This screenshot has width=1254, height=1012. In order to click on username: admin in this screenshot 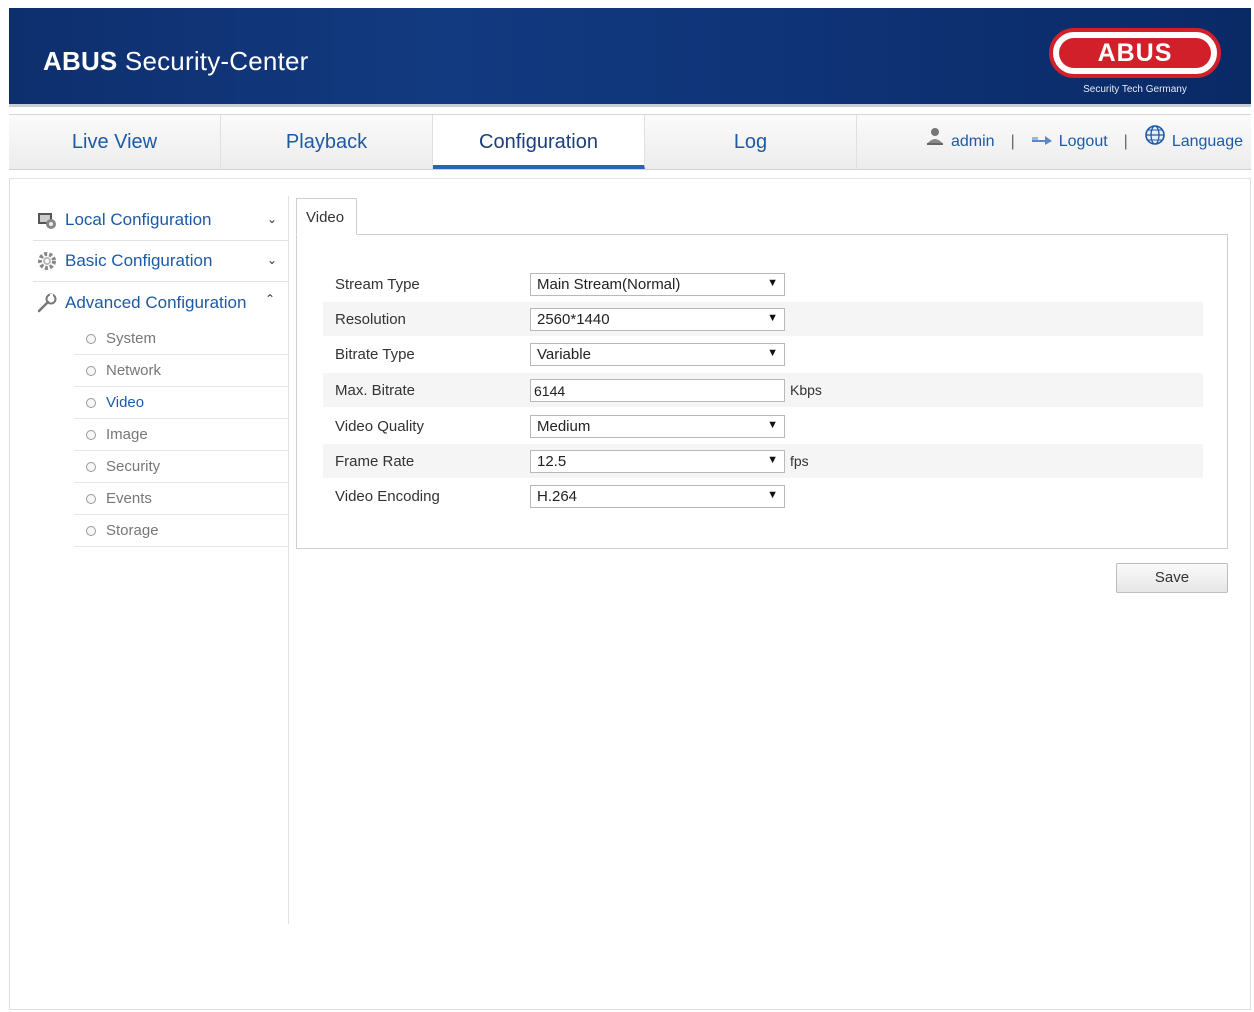, I will do `click(972, 141)`.